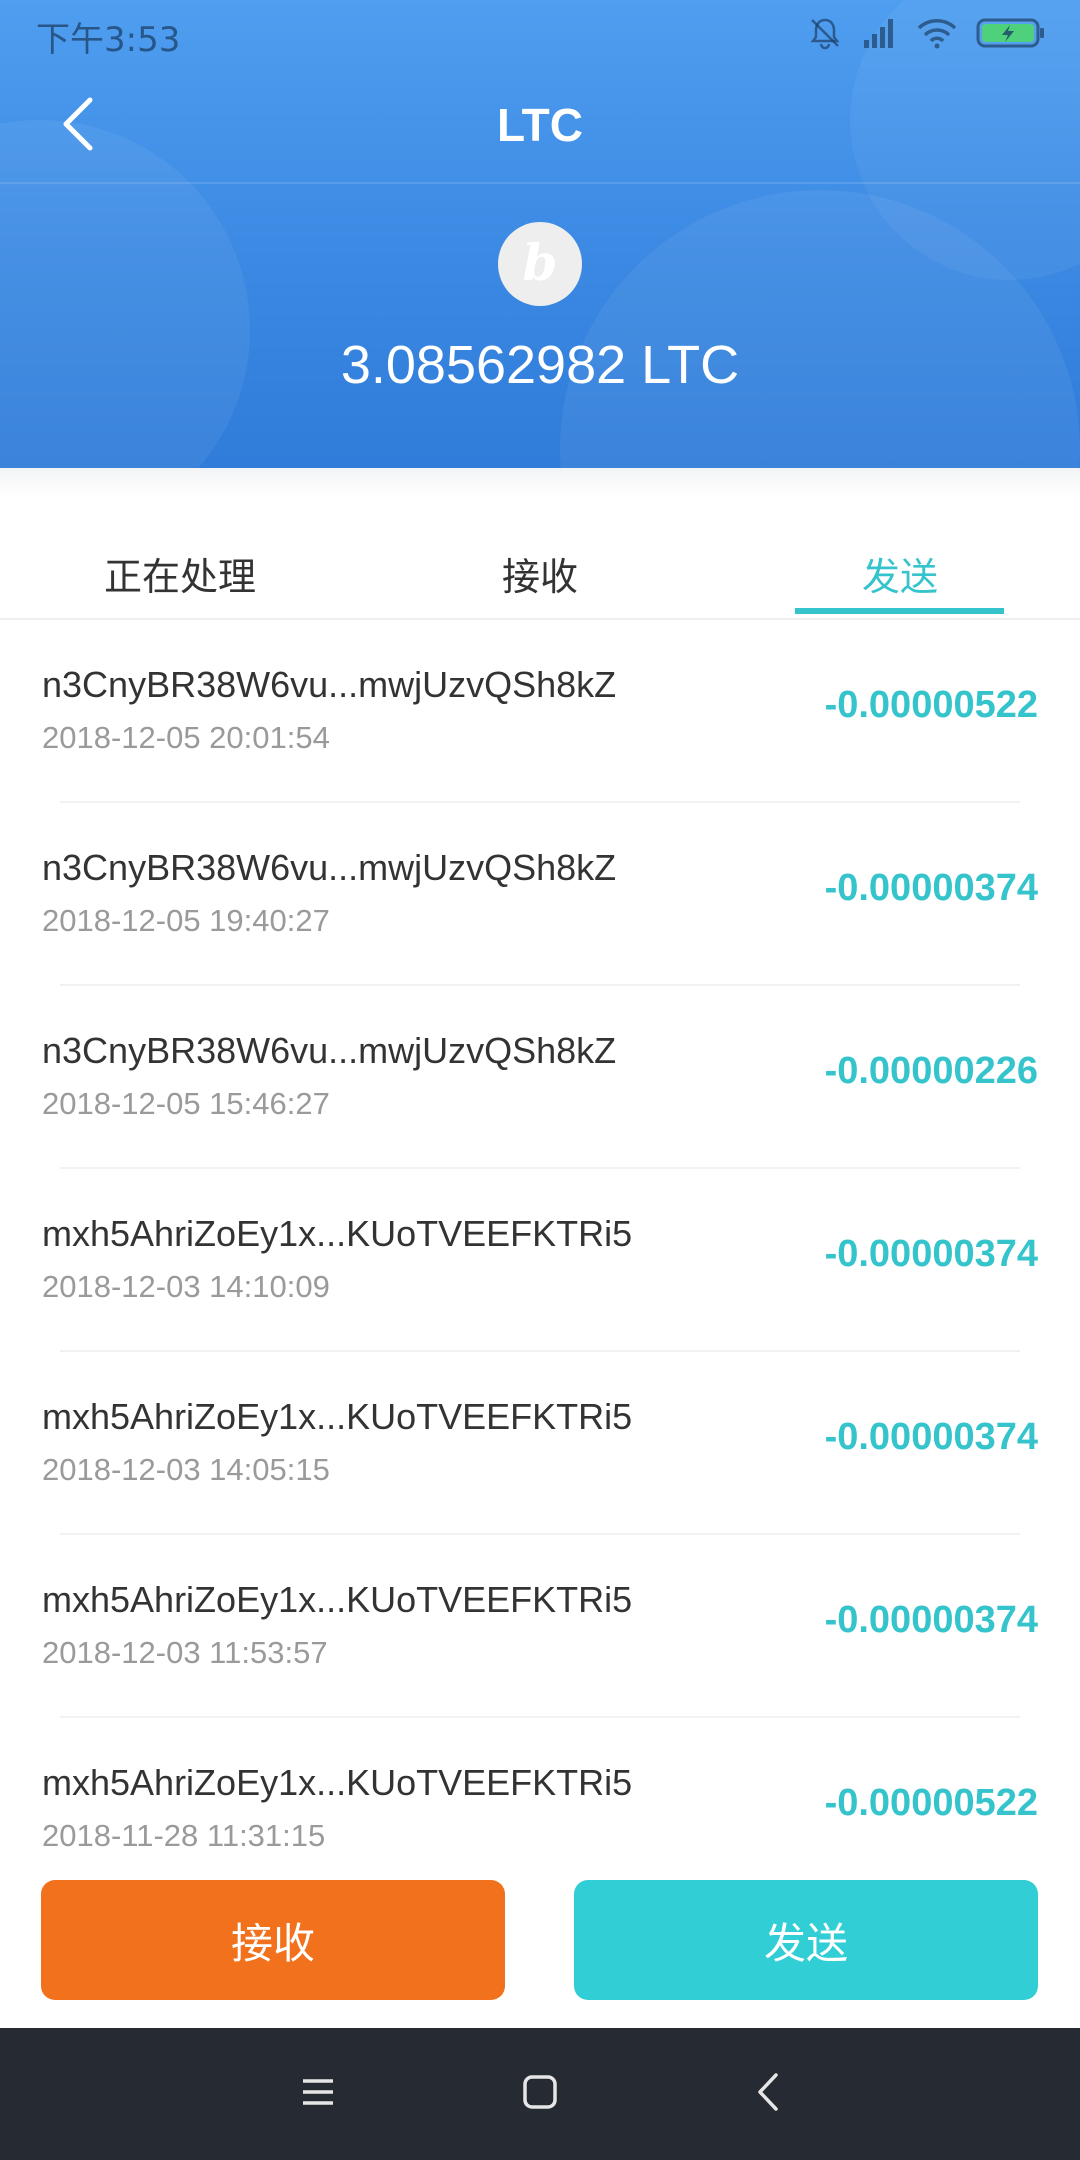  What do you see at coordinates (540, 1948) in the screenshot?
I see `action-bar: 接收 发送` at bounding box center [540, 1948].